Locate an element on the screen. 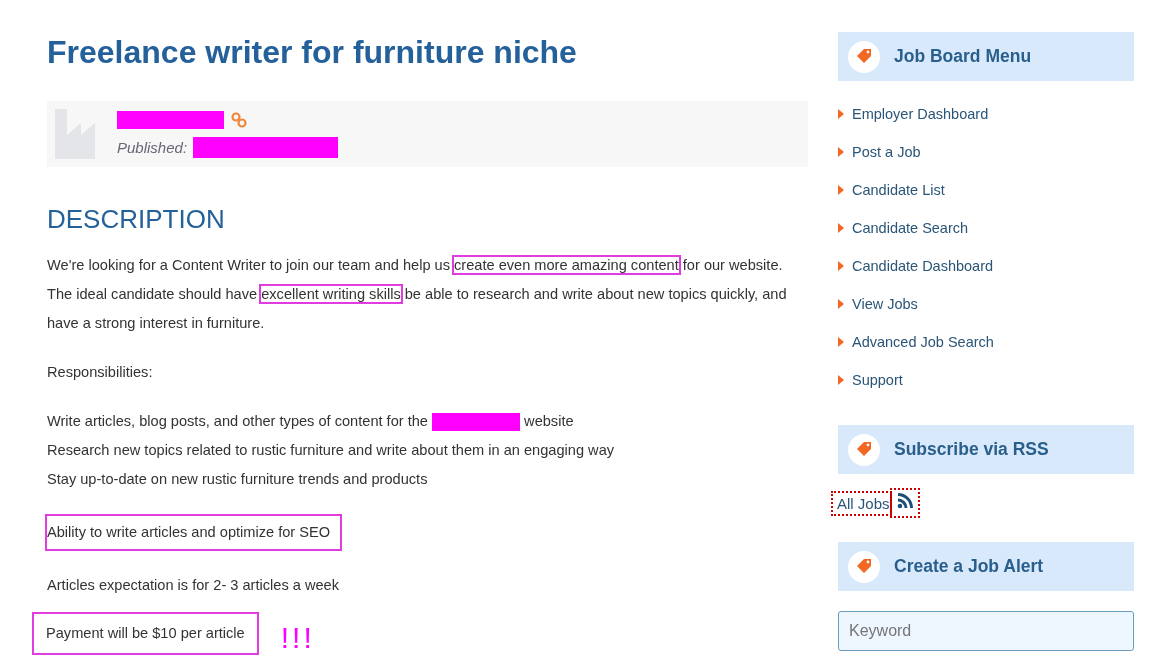  list-line: Write articles, blog posts, and other types of content for the is located at coordinates (238, 421).